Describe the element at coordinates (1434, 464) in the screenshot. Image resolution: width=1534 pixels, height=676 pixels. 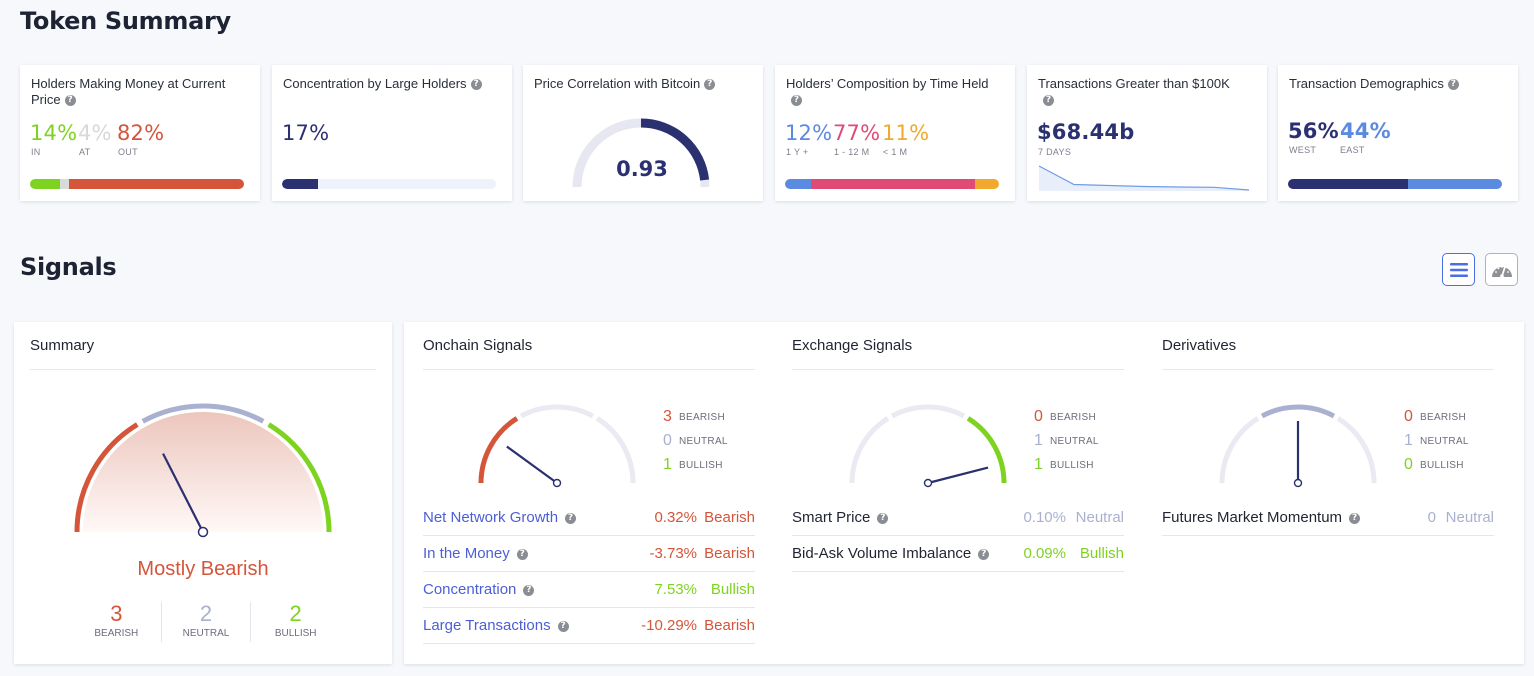
I see `legend-bullish: 0 BULLISH` at that location.